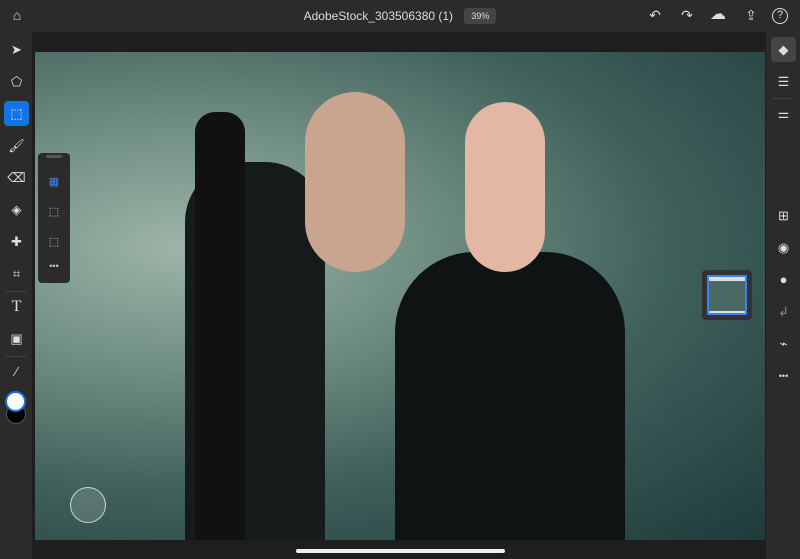 The image size is (800, 559). I want to click on subtract-selection-icon: ⬚, so click(54, 243).